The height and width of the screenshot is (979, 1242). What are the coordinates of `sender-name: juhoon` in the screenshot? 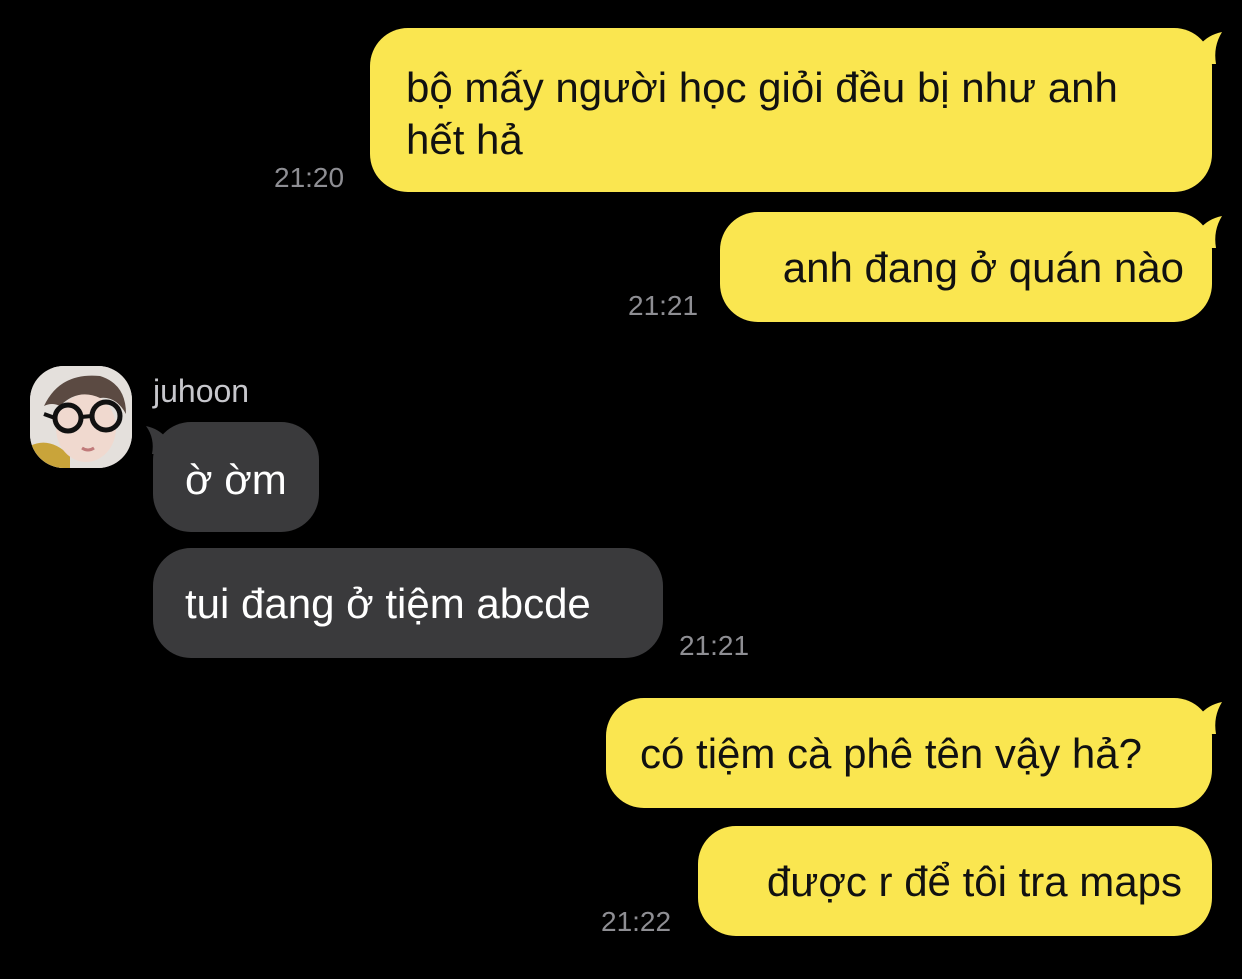 It's located at (201, 391).